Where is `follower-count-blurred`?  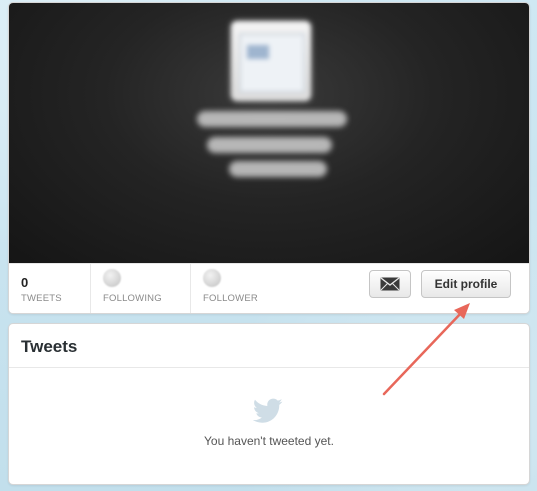 follower-count-blurred is located at coordinates (212, 278).